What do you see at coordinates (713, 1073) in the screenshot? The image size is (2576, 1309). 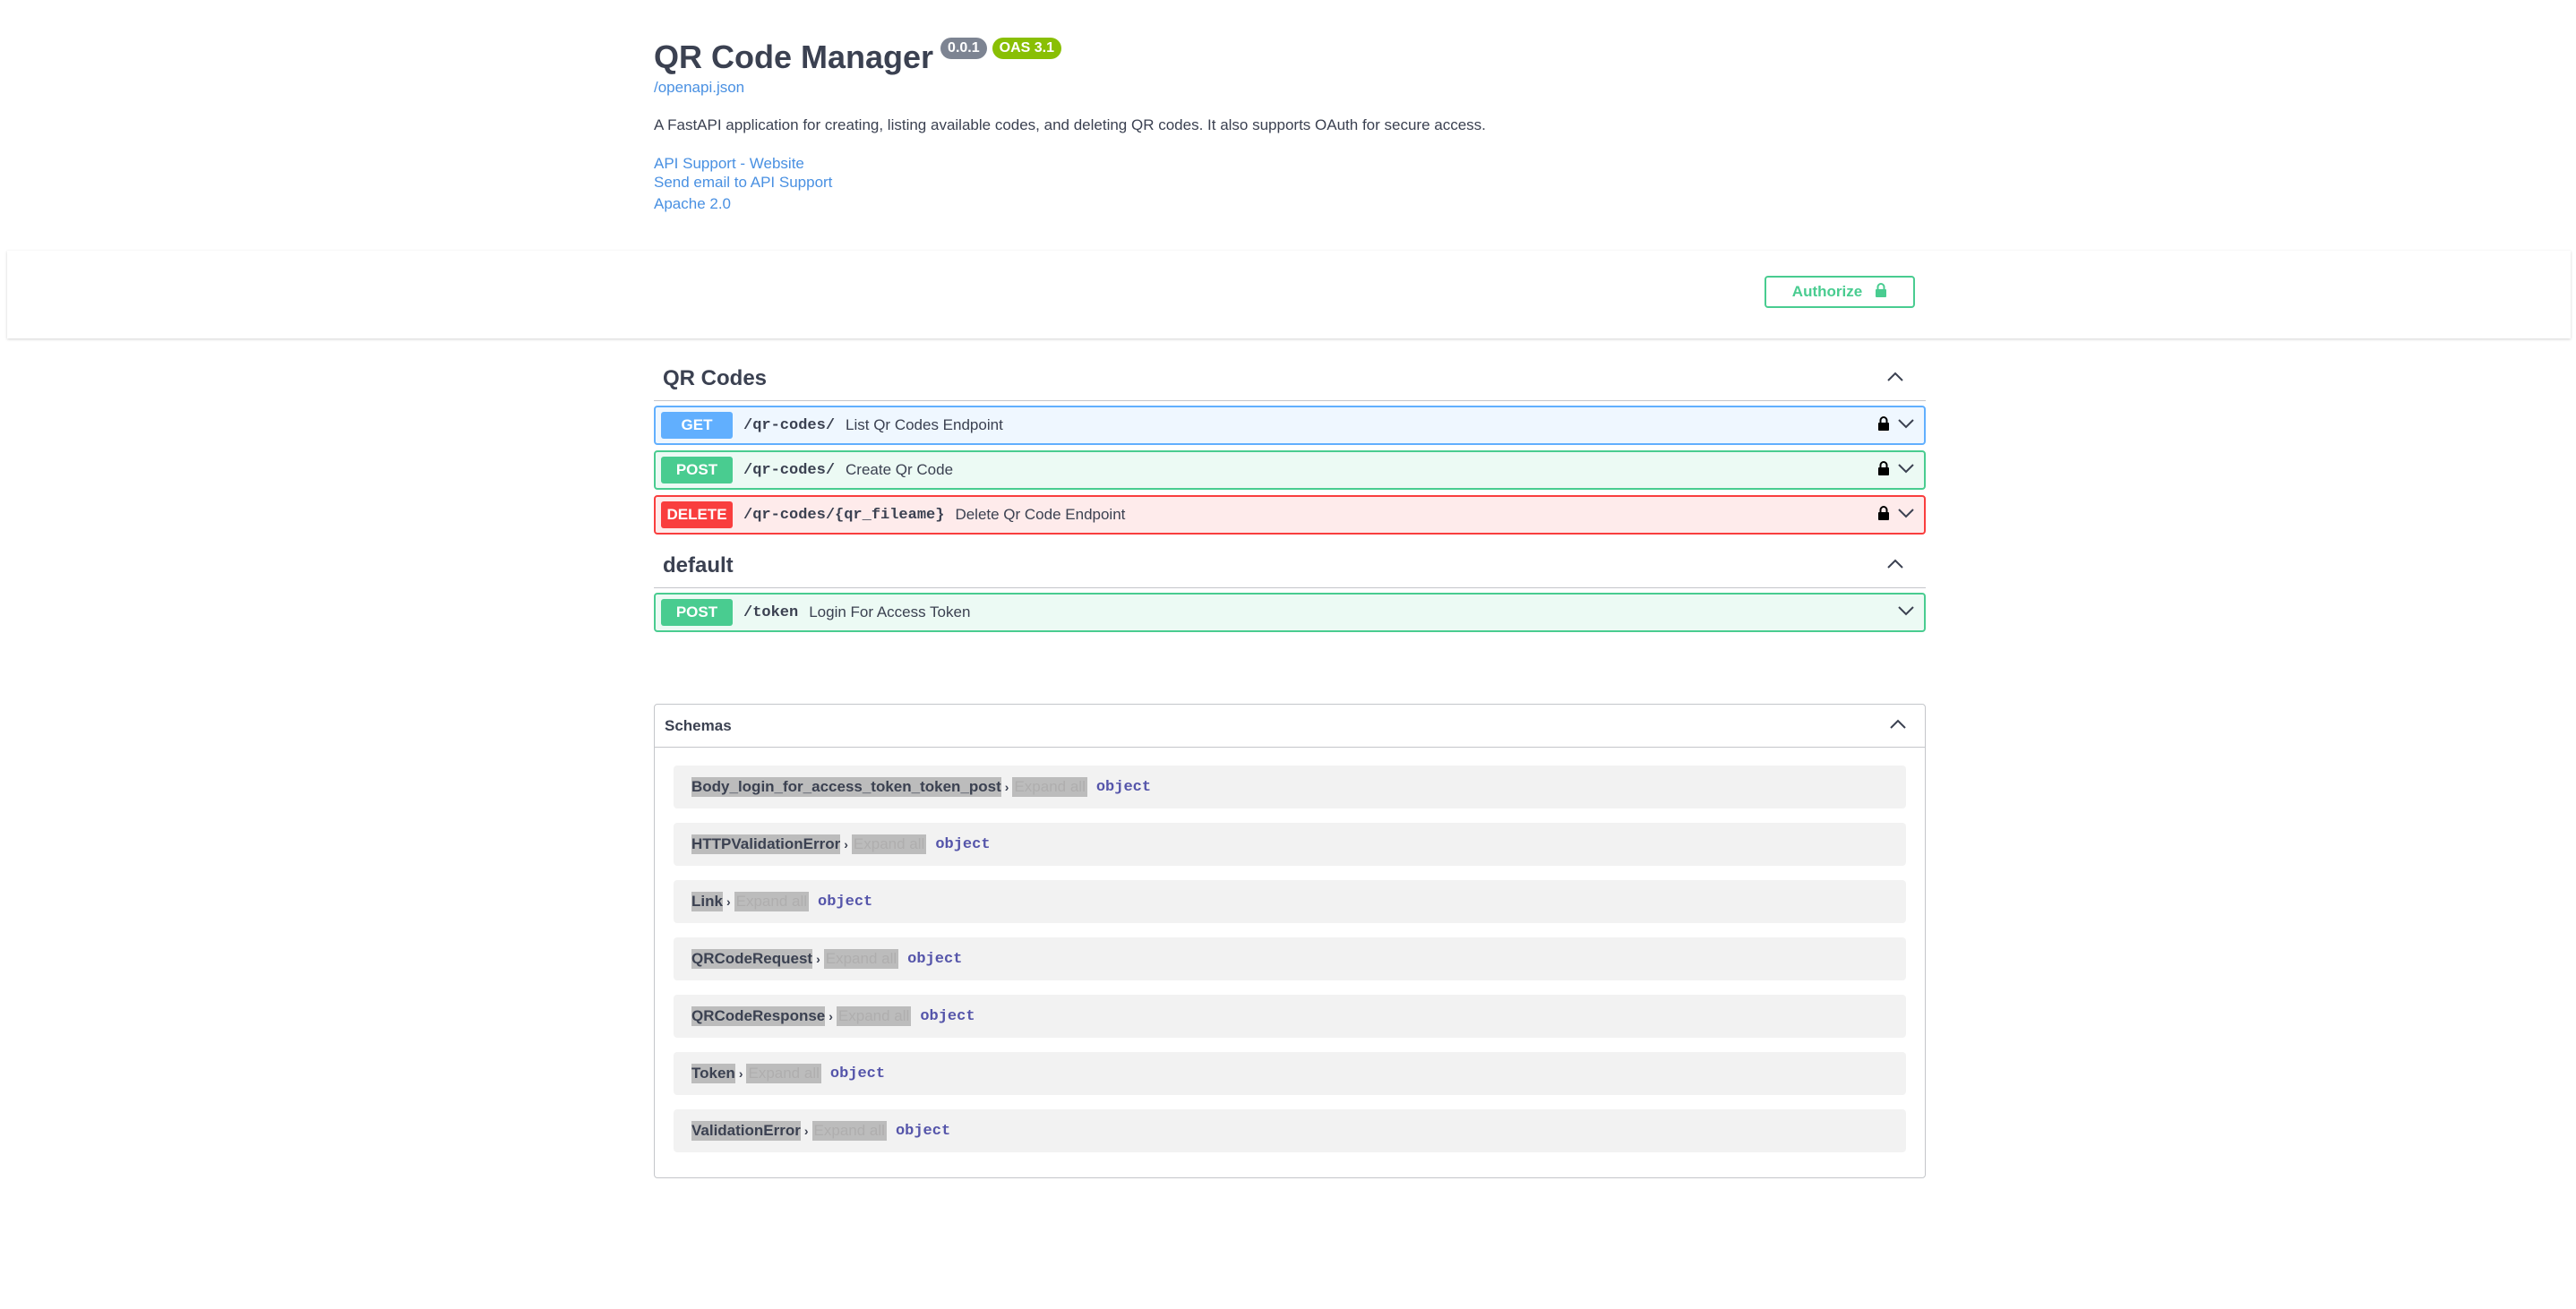 I see `schema-name: Token` at bounding box center [713, 1073].